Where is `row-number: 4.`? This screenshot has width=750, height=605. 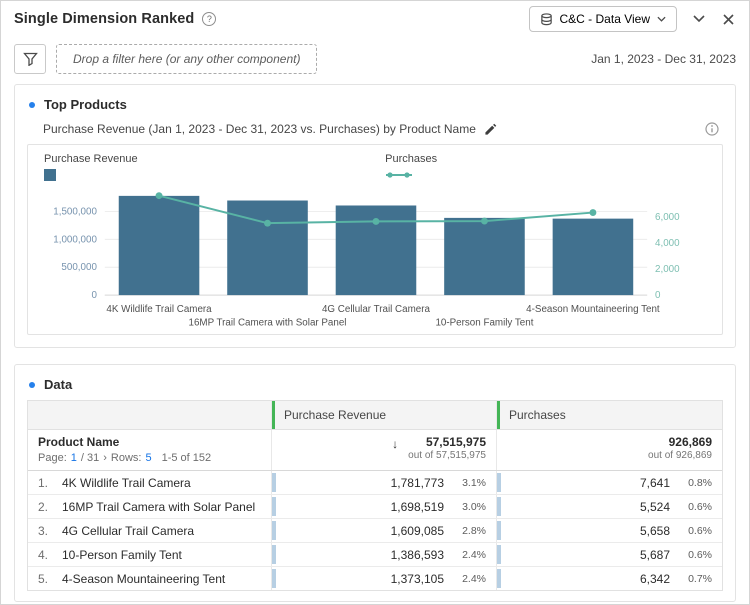 row-number: 4. is located at coordinates (43, 554).